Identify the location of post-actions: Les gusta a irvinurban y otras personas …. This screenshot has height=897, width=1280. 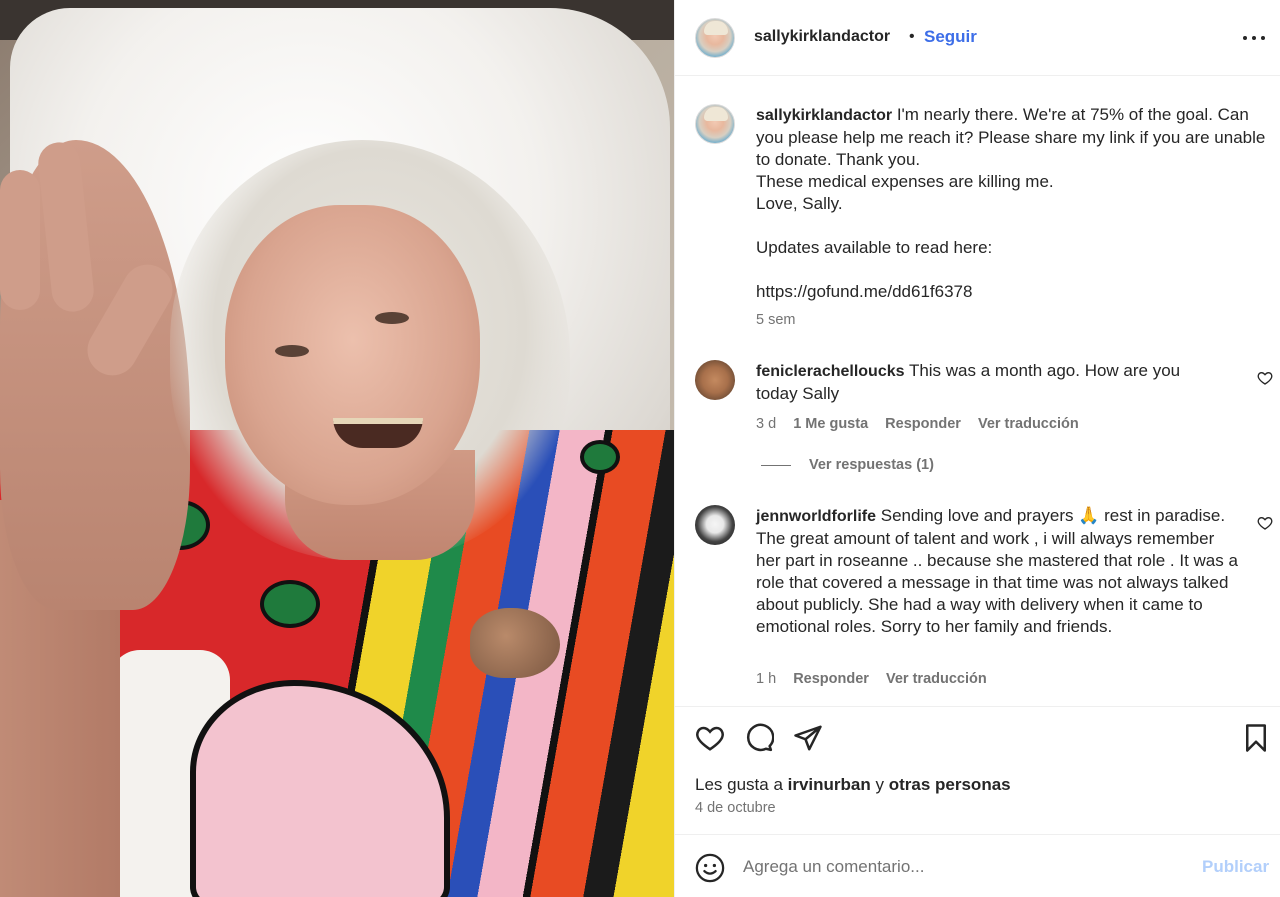
(977, 770).